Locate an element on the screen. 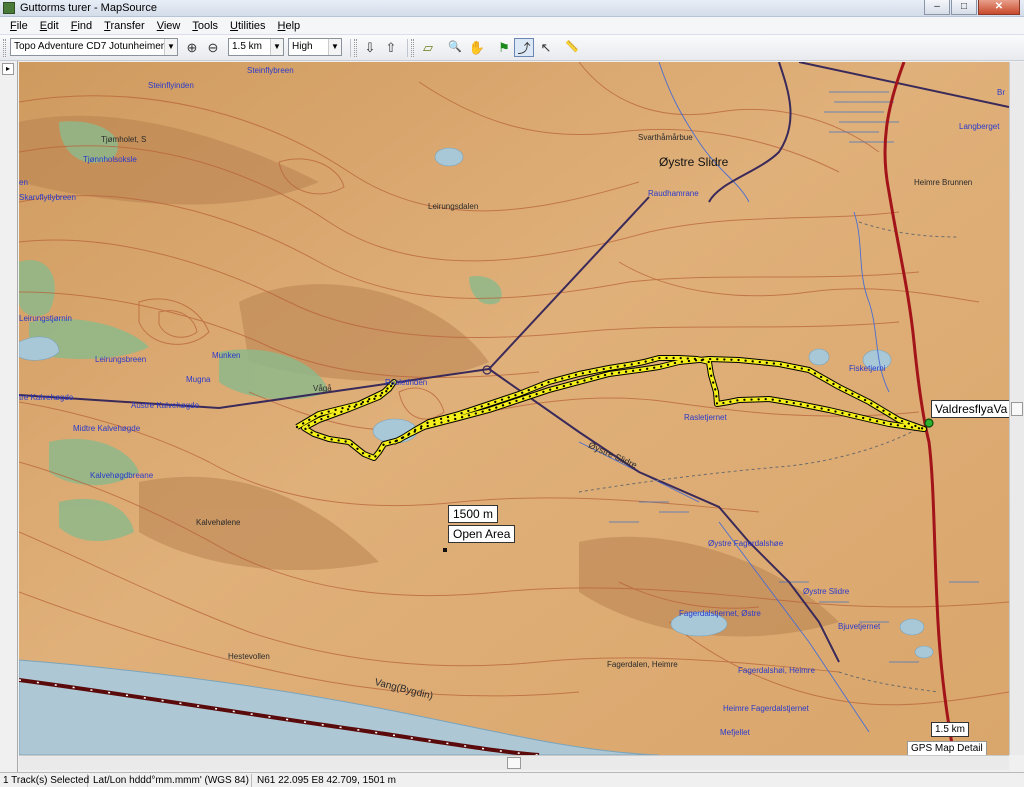 Image resolution: width=1024 pixels, height=787 pixels. waypoint-tool-icon: ⚑ is located at coordinates (504, 47).